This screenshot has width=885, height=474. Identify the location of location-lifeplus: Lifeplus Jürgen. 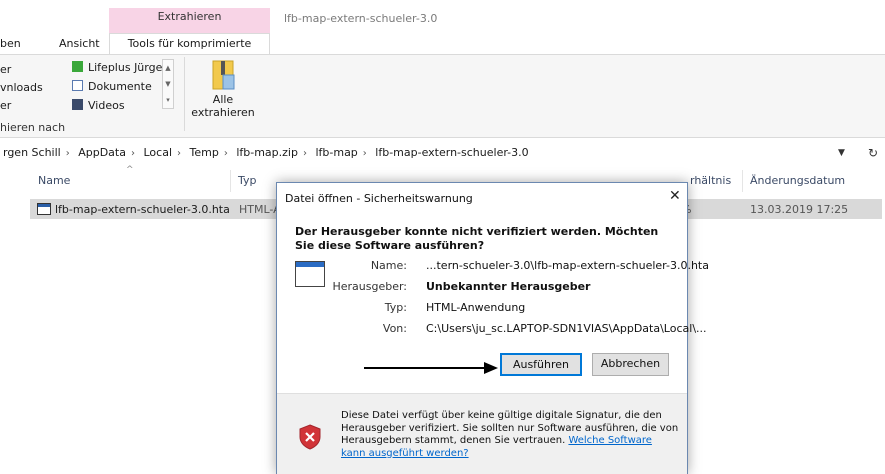
(120, 67).